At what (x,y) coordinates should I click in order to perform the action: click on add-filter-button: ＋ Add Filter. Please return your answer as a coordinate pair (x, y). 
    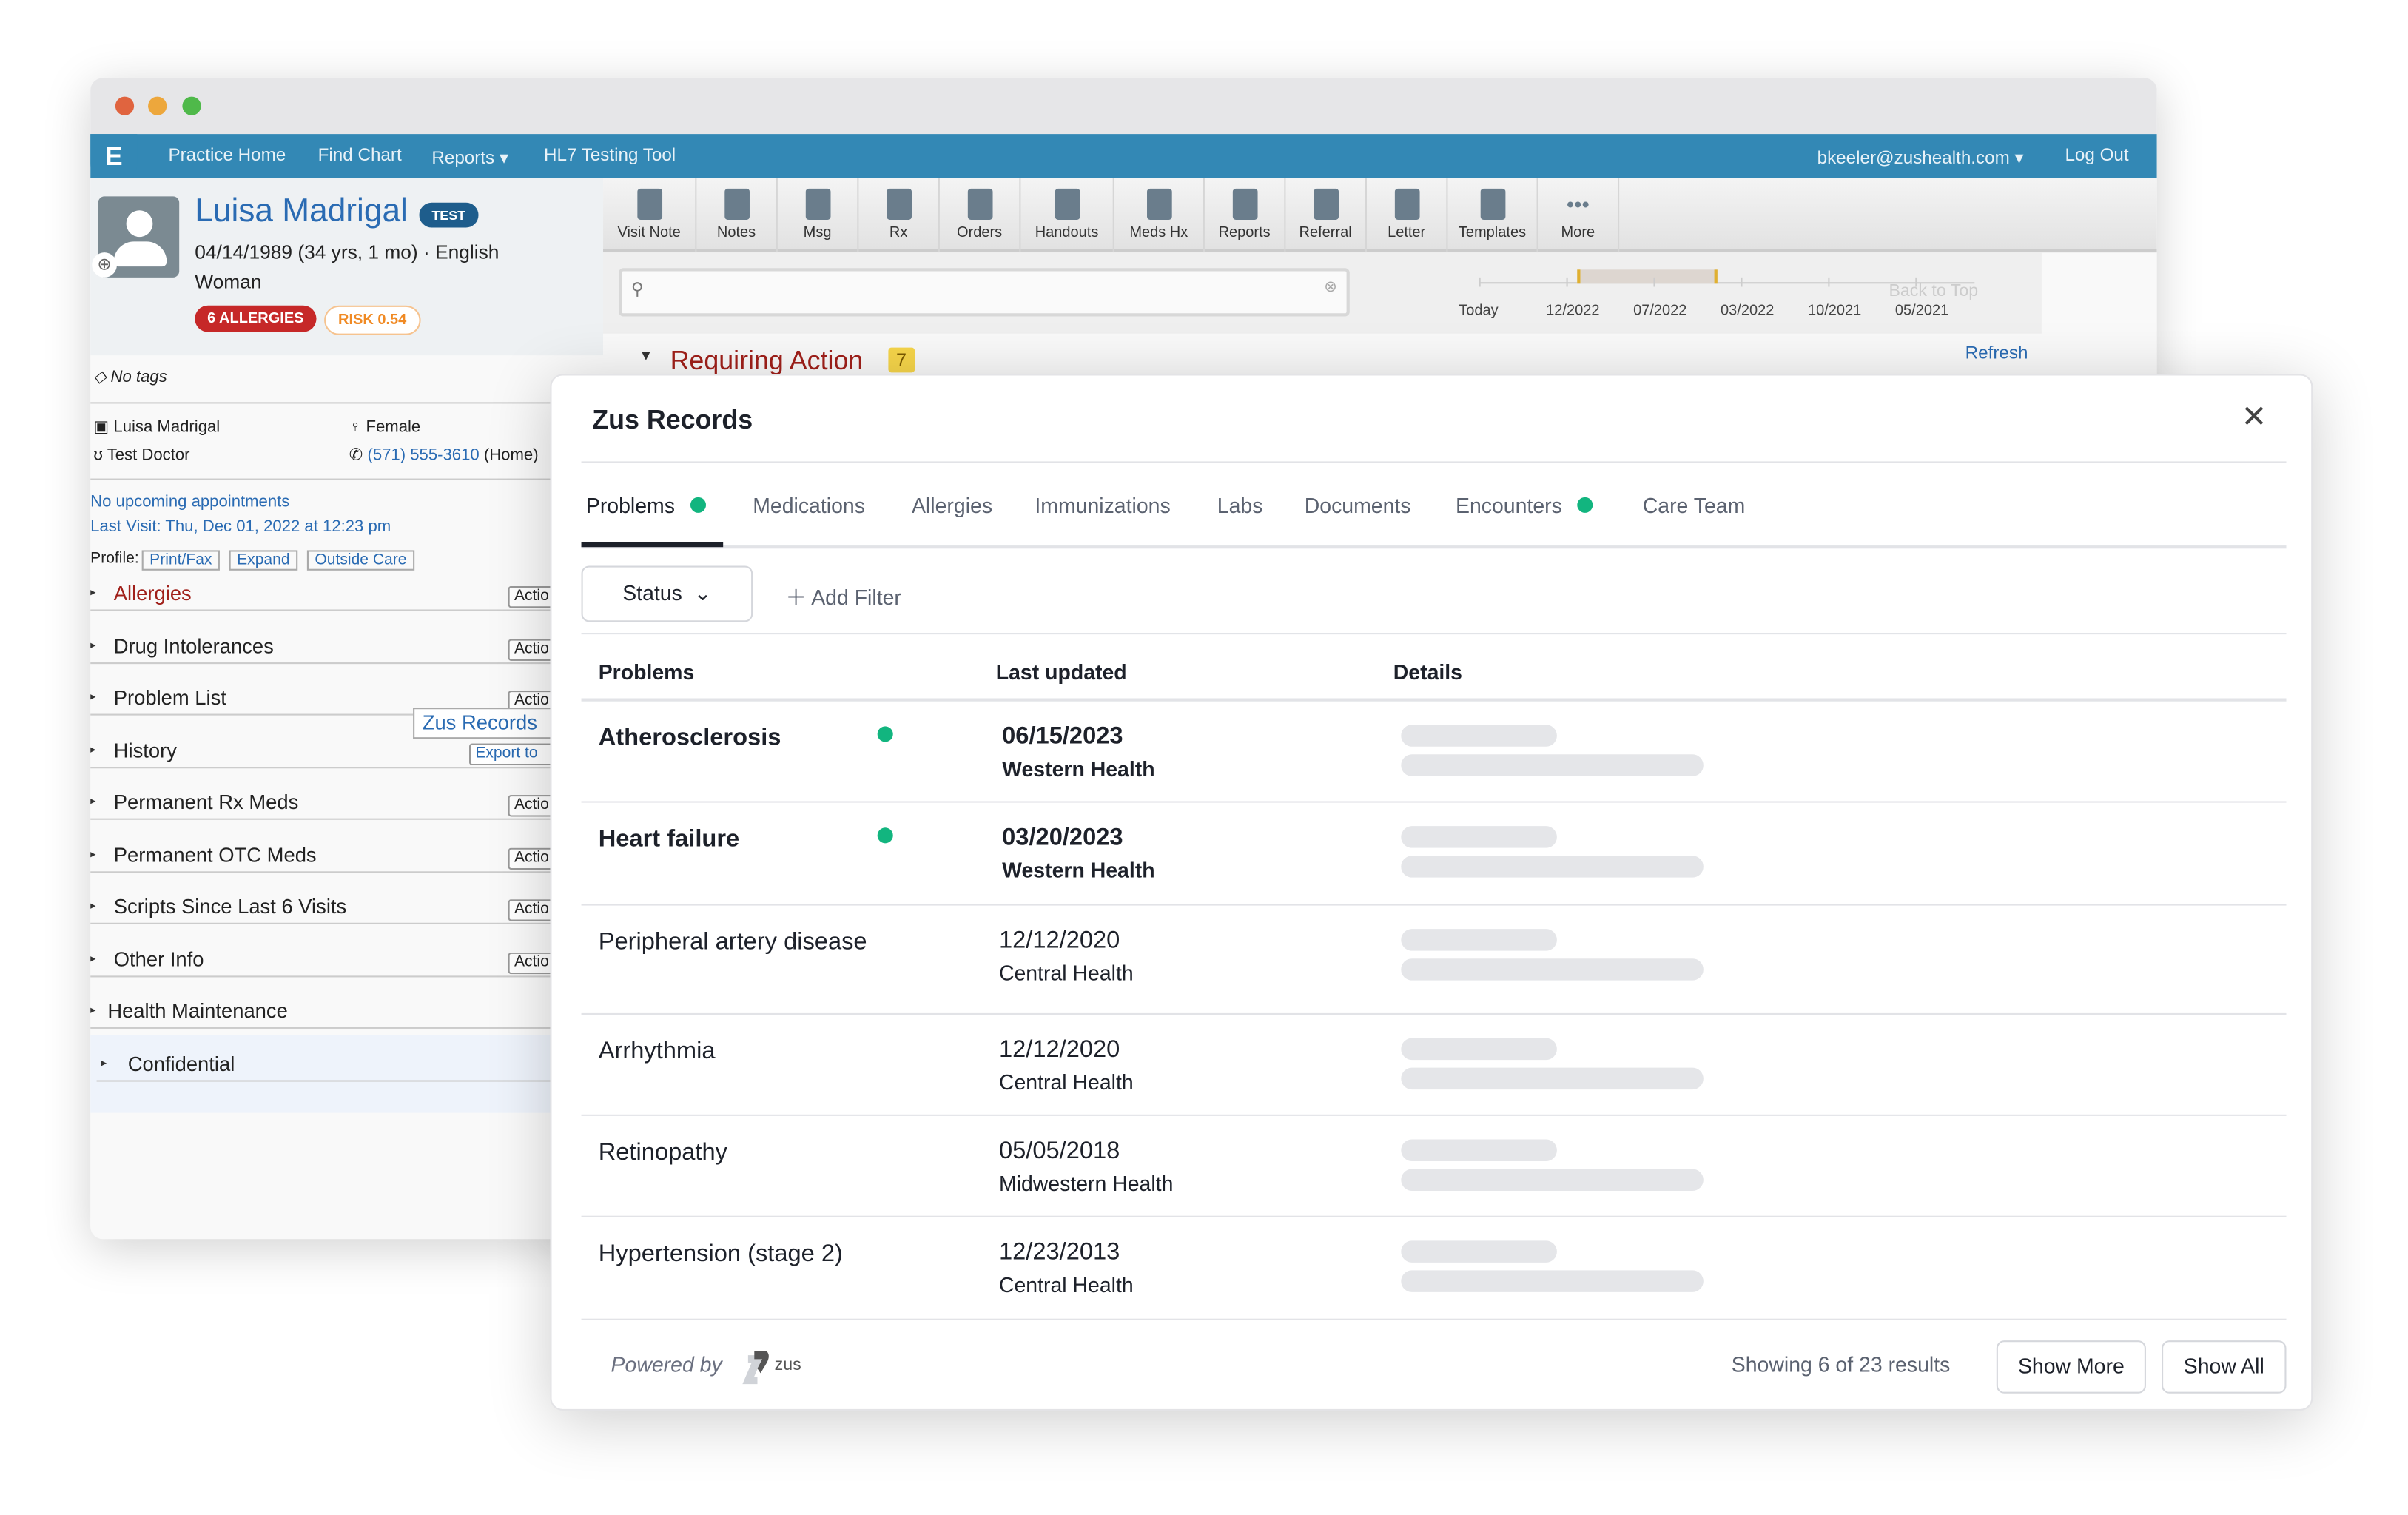
    Looking at the image, I should click on (843, 595).